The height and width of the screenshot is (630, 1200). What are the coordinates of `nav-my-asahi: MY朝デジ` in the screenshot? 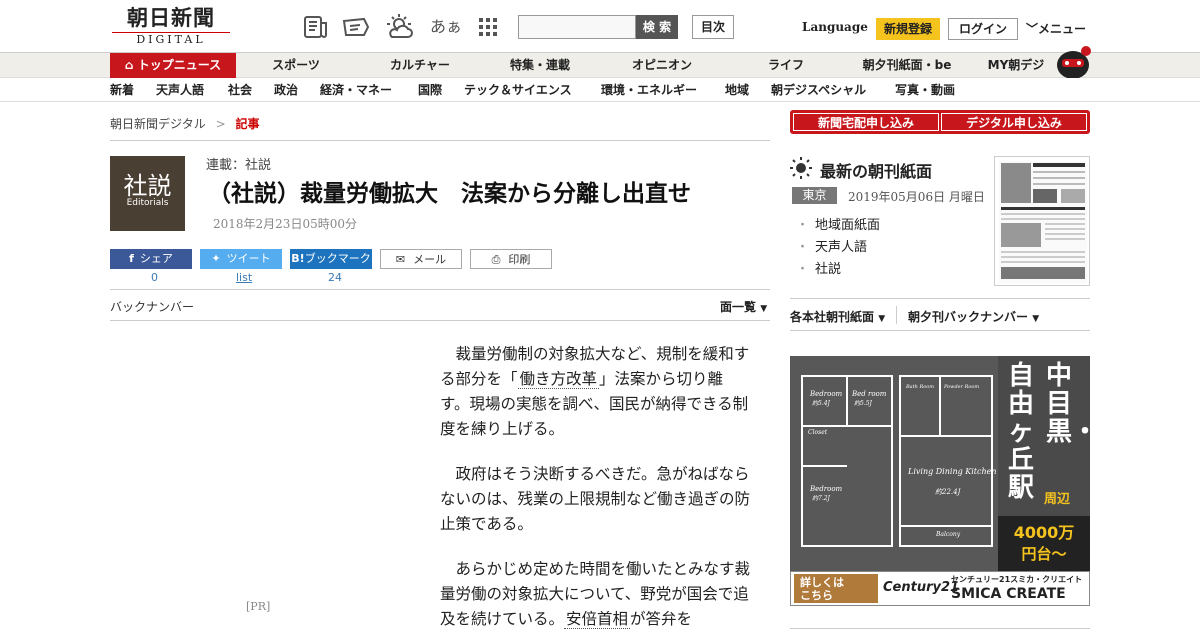 It's located at (1016, 65).